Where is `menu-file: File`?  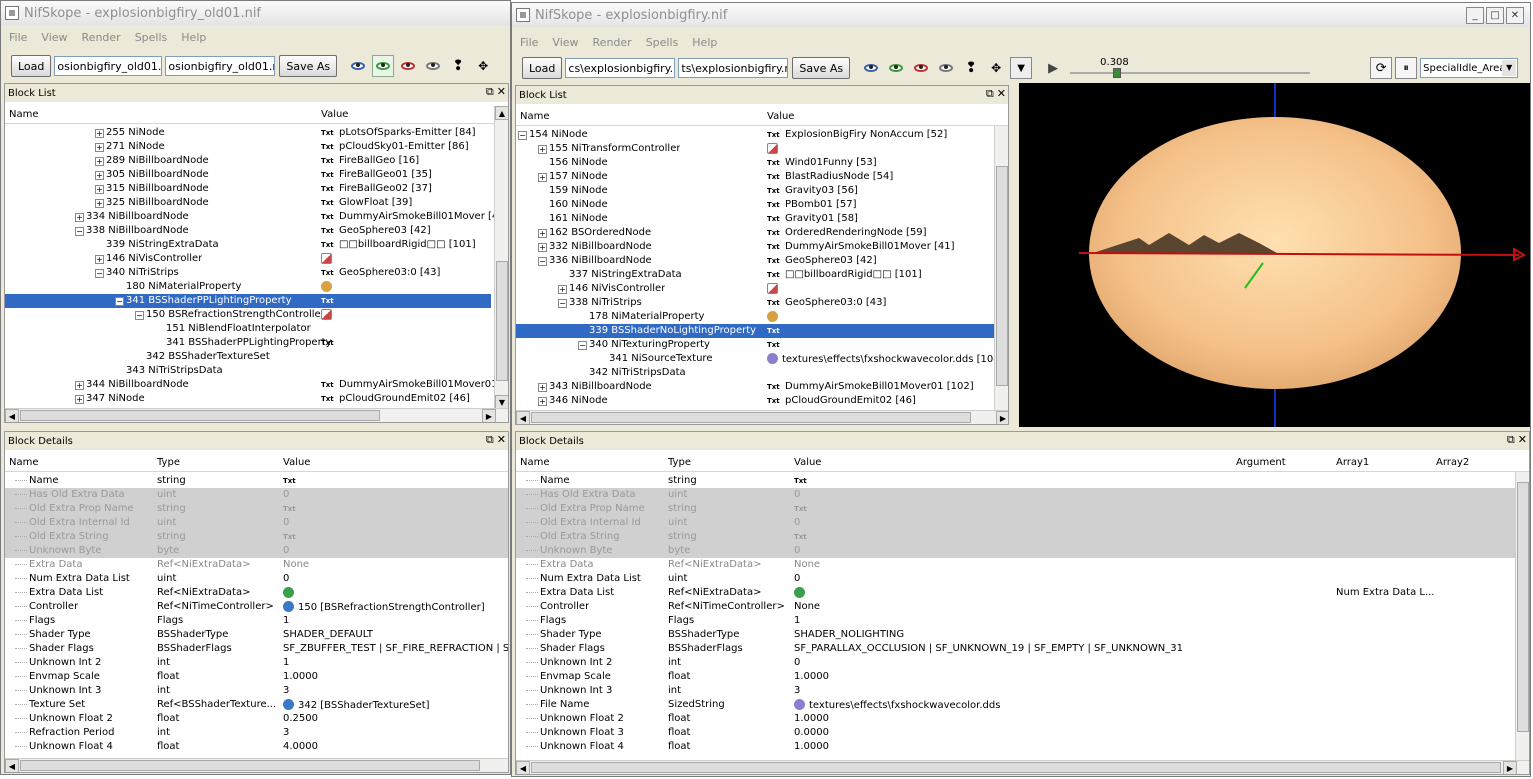 menu-file: File is located at coordinates (18, 37).